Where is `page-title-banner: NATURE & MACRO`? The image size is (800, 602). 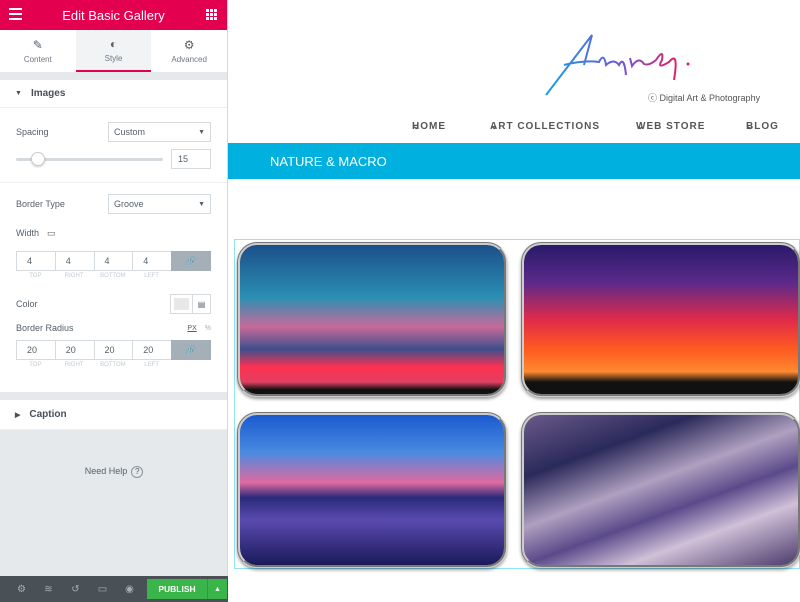
page-title-banner: NATURE & MACRO is located at coordinates (514, 161).